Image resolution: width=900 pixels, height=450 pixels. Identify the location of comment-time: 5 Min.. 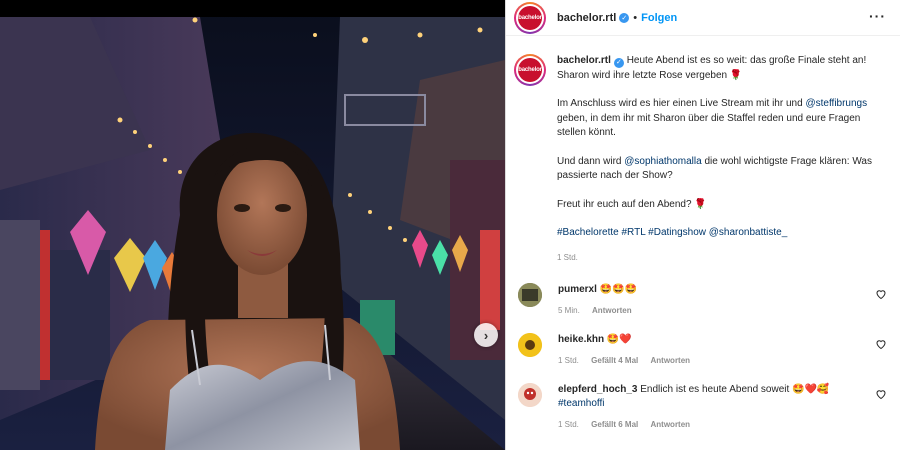
(569, 310).